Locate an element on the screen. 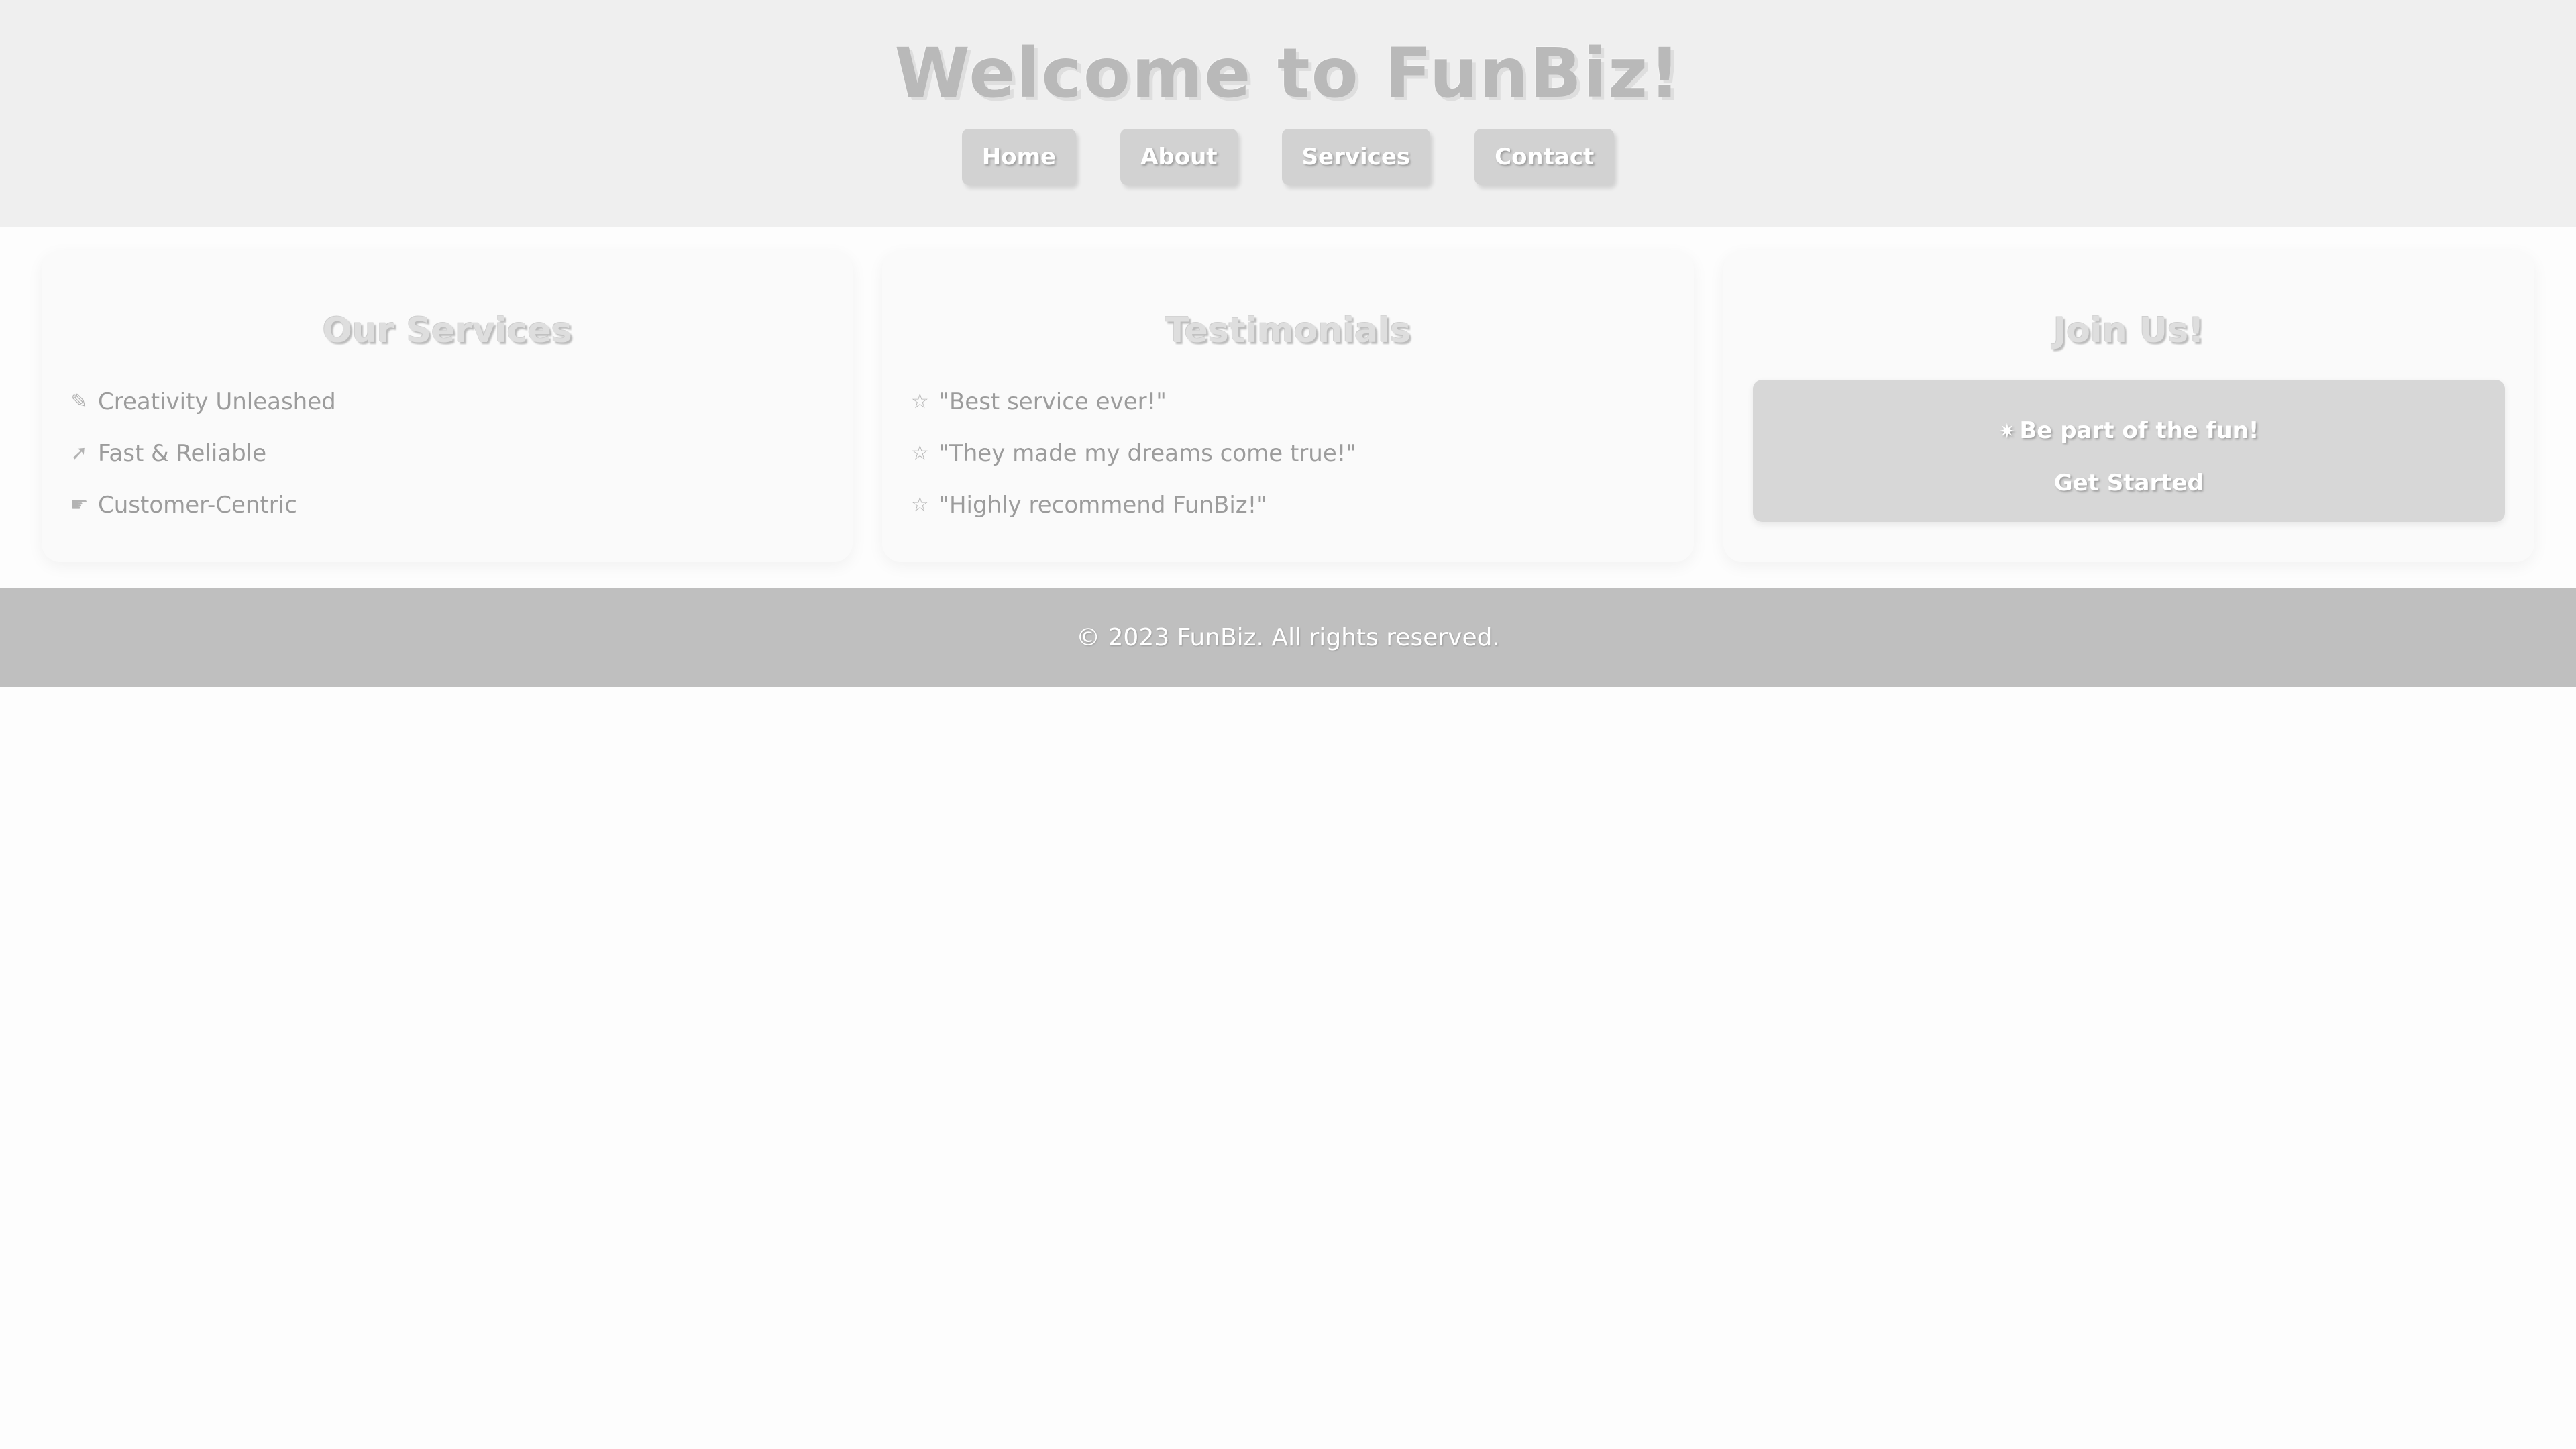  sparkle-icon: ✷ is located at coordinates (2007, 431).